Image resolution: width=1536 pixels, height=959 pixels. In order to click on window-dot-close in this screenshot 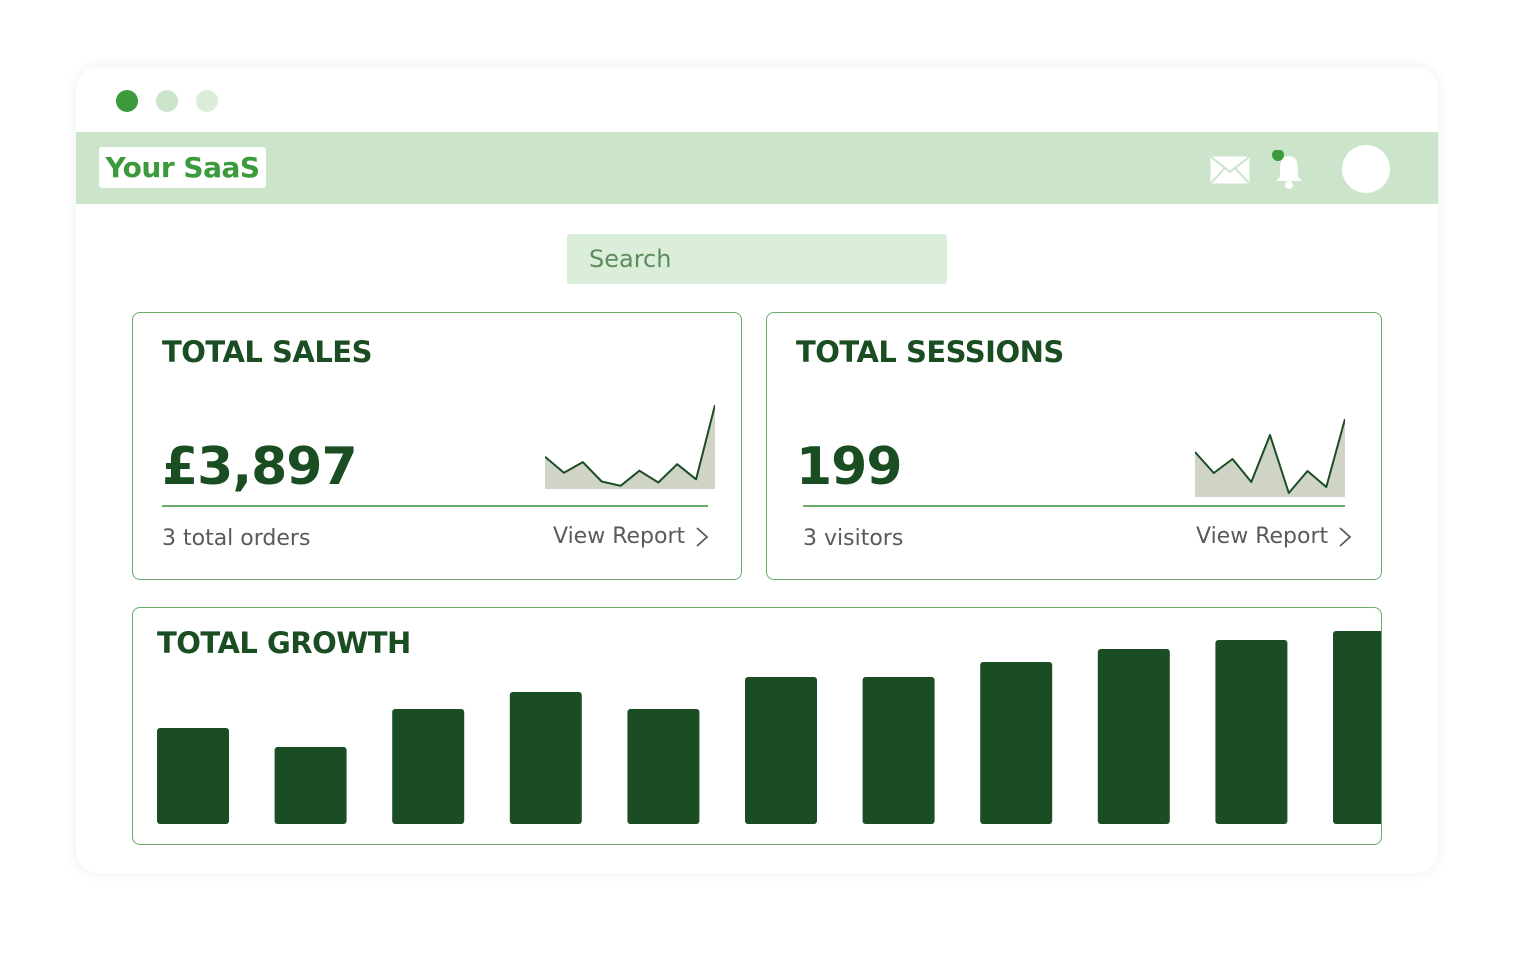, I will do `click(127, 101)`.